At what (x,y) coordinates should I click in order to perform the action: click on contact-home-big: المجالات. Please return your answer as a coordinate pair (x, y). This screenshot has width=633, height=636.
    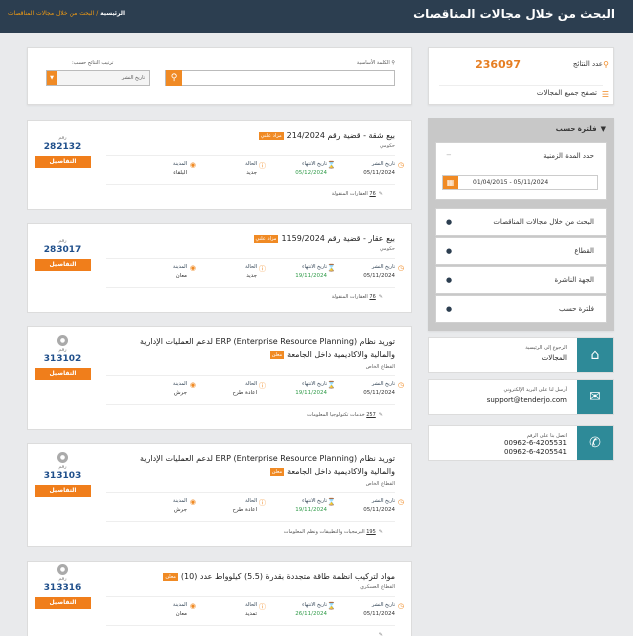
    Looking at the image, I should click on (554, 358).